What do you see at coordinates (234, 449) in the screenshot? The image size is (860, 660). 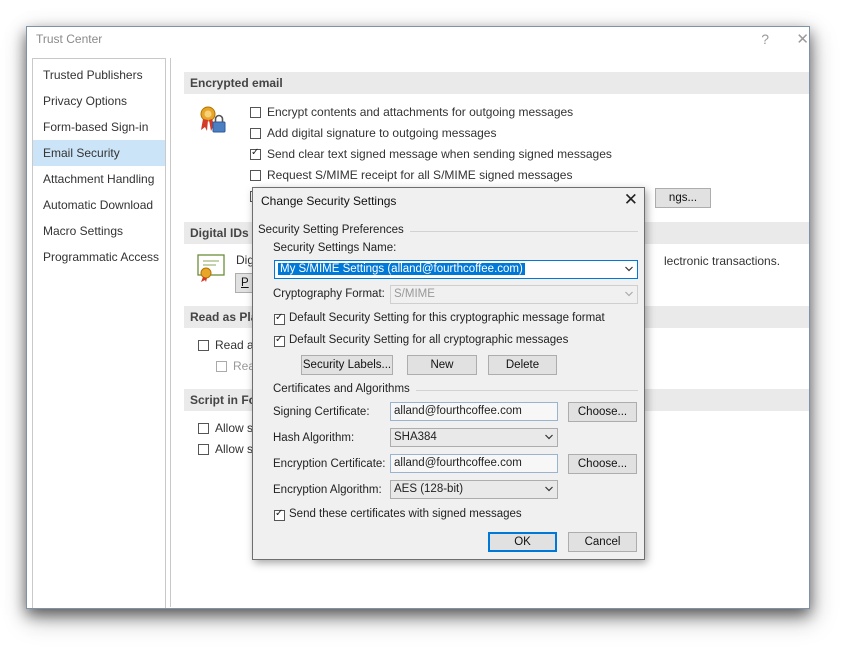 I see `allow-script-public-label: Allow s` at bounding box center [234, 449].